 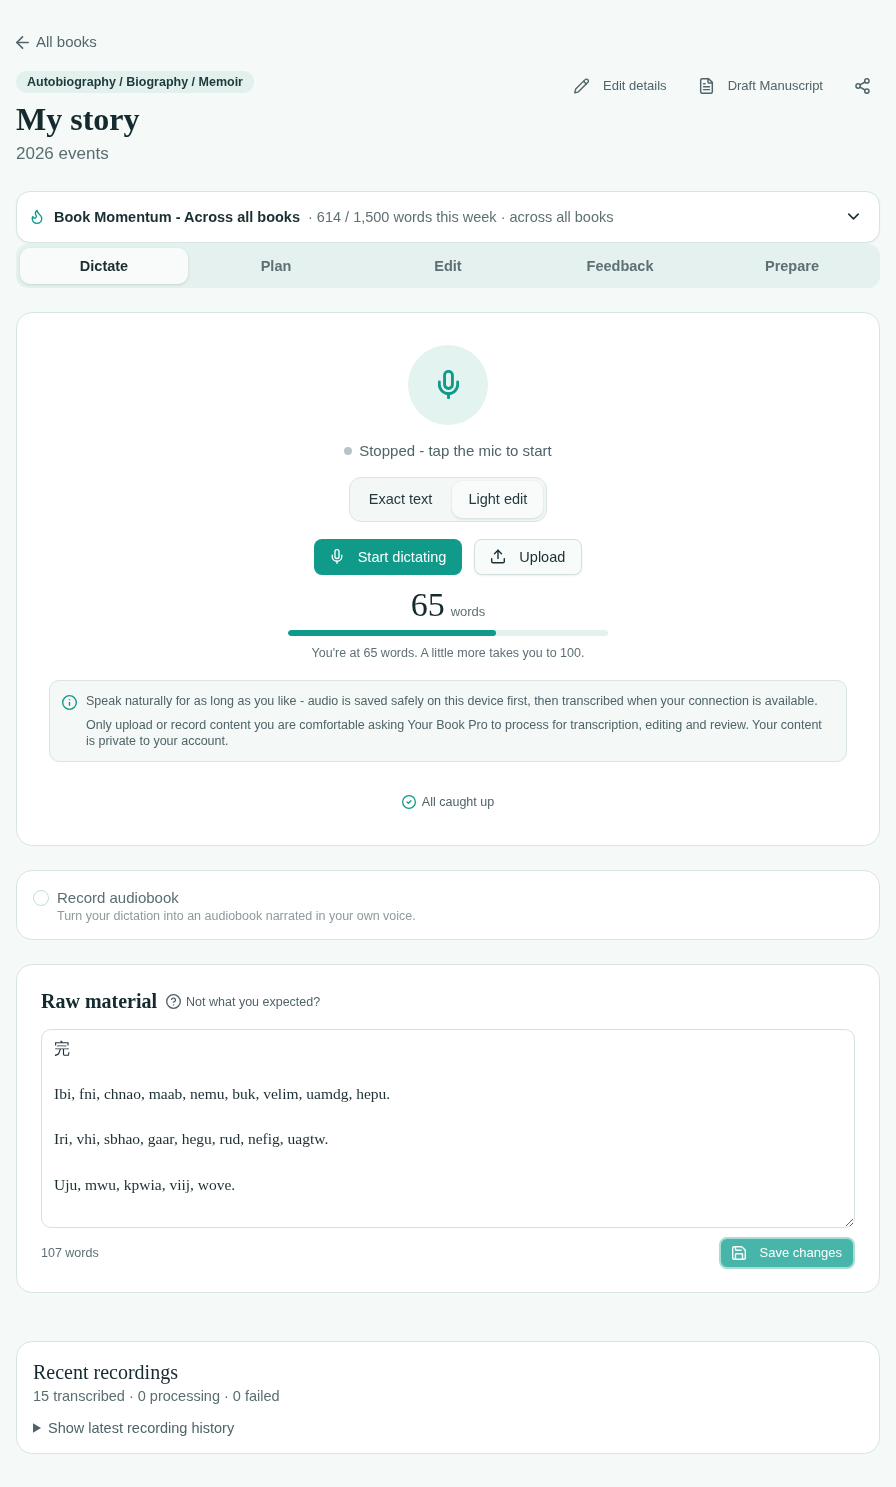 I want to click on help-icon, so click(x=174, y=1001).